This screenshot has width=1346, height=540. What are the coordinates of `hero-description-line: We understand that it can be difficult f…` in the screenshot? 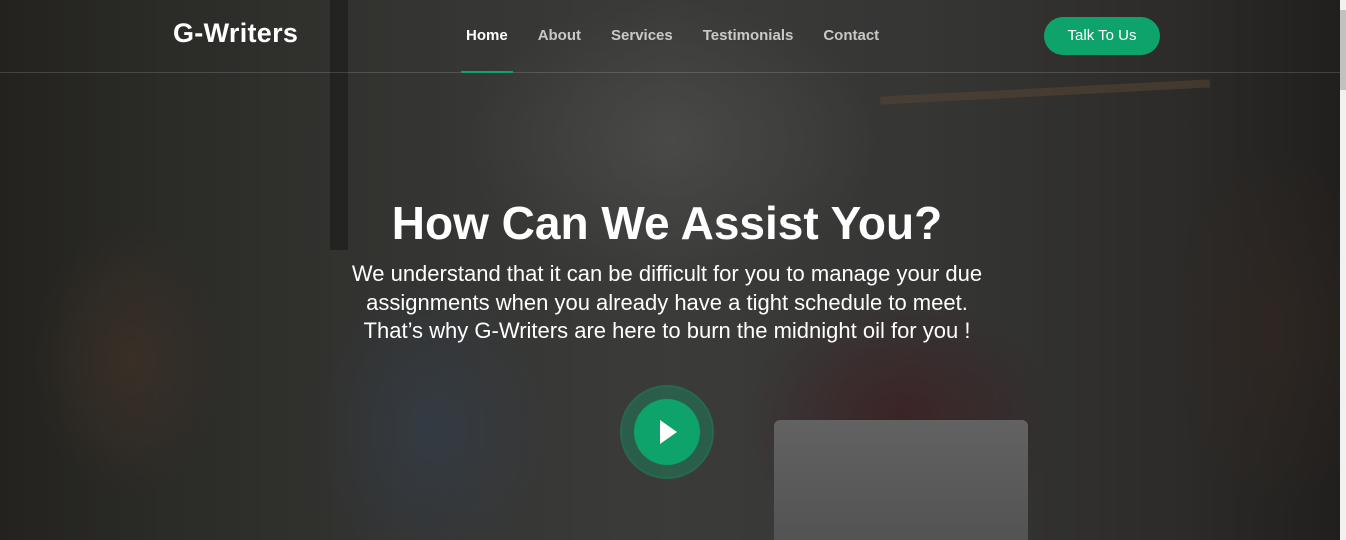 It's located at (667, 273).